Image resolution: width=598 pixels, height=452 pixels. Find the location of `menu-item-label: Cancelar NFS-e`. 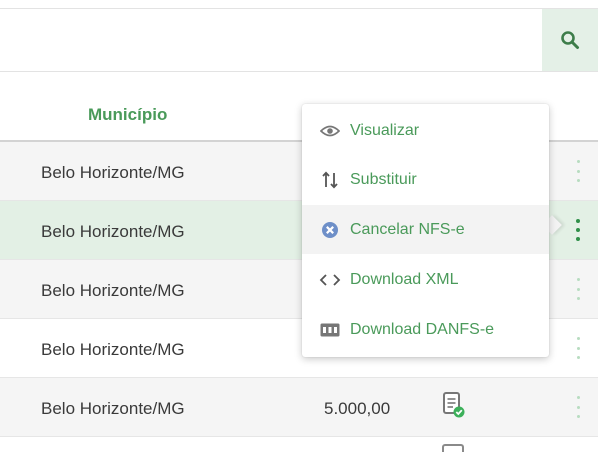

menu-item-label: Cancelar NFS-e is located at coordinates (407, 229).